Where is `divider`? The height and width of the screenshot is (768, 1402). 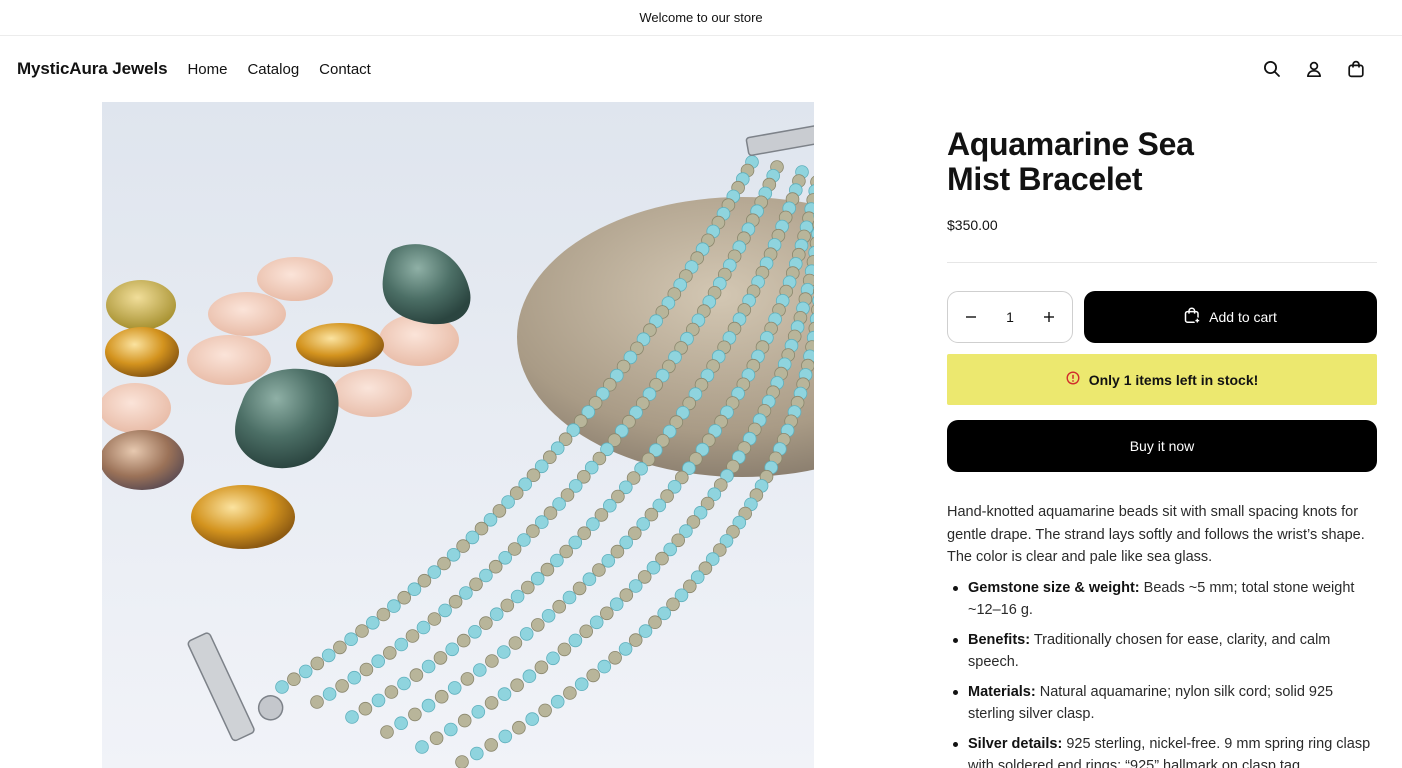
divider is located at coordinates (1162, 262).